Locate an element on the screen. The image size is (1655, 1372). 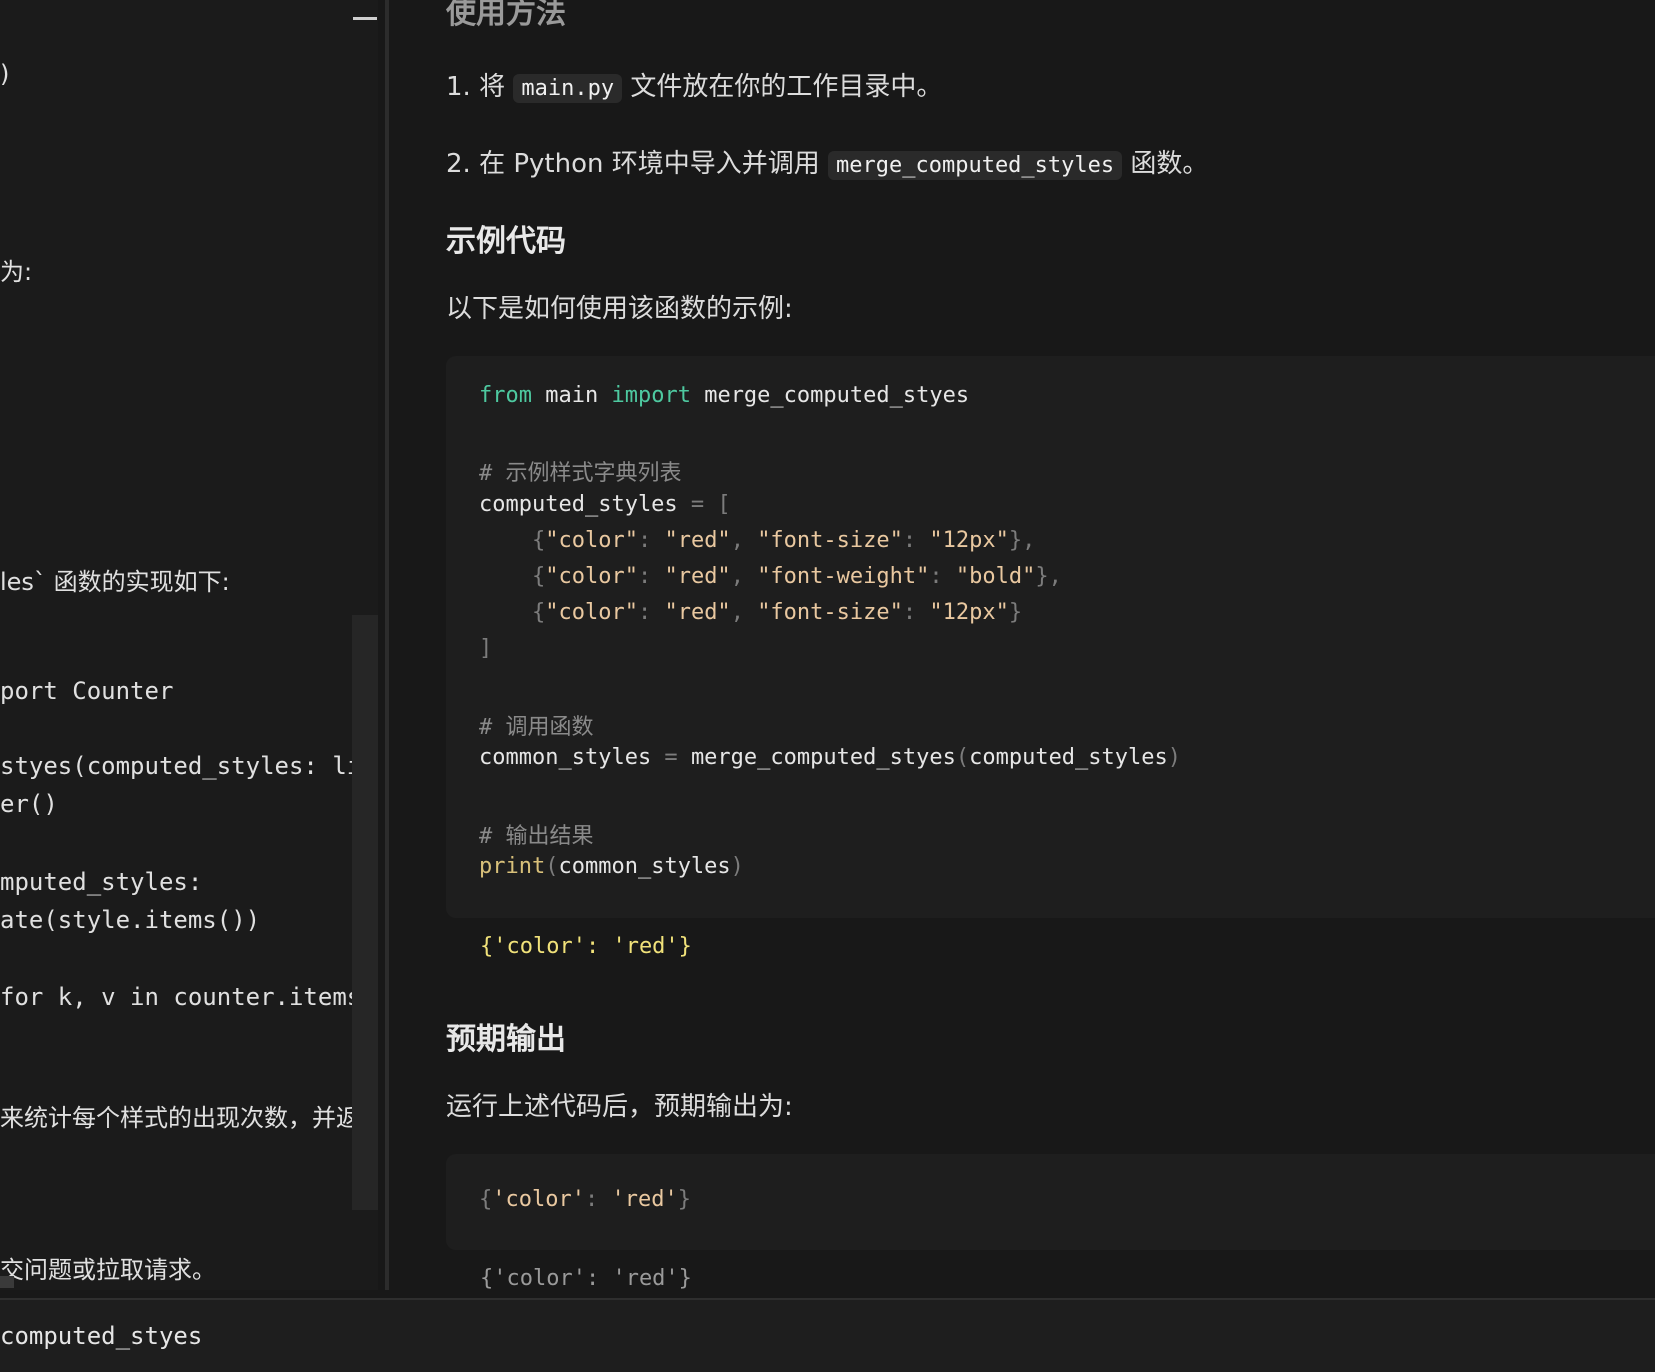
inline-code: main.py is located at coordinates (568, 88).